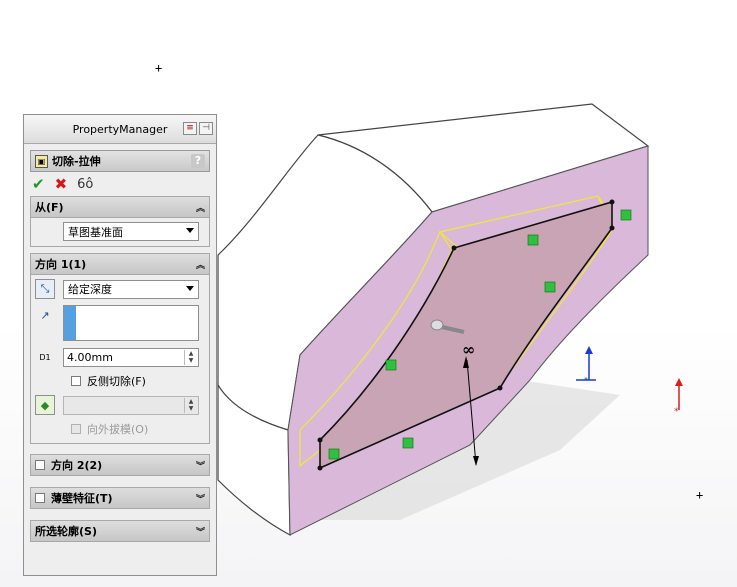  What do you see at coordinates (198, 161) in the screenshot?
I see `help-button: ?` at bounding box center [198, 161].